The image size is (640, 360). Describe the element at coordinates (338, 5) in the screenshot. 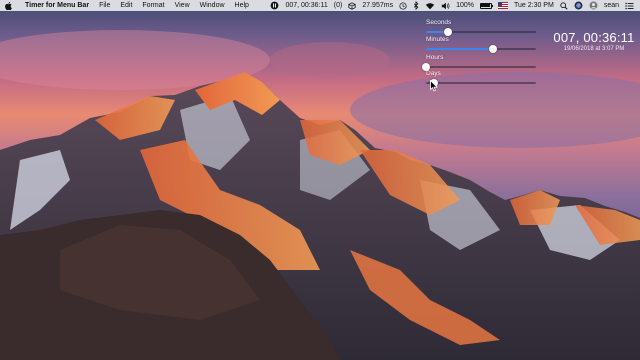

I see `notification-count: (0)` at that location.